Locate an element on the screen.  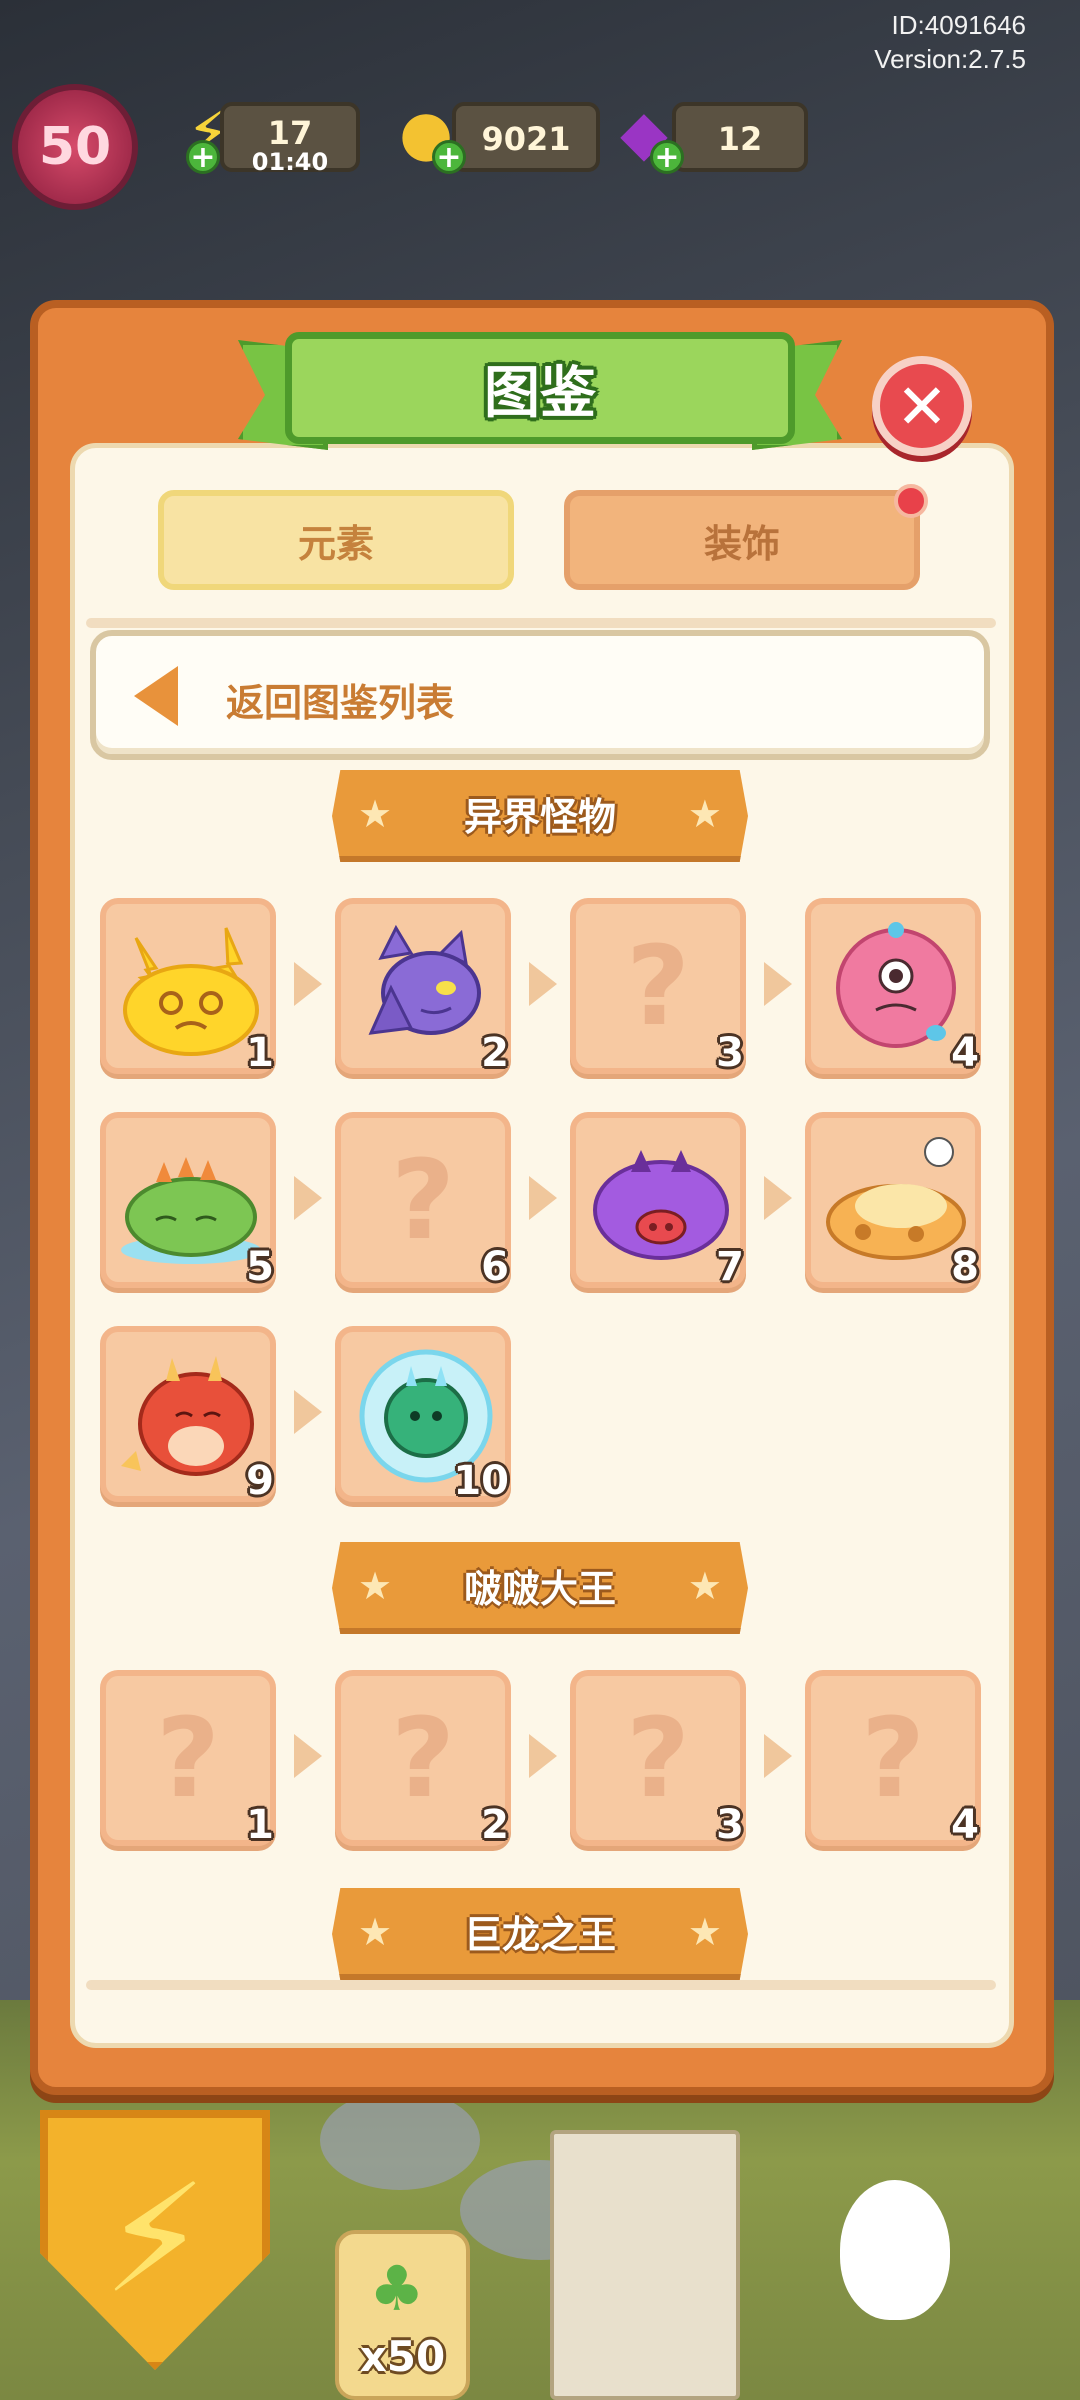
section-banner-dragon-king: ★ 巨龙之王 ★ is located at coordinates (540, 1934).